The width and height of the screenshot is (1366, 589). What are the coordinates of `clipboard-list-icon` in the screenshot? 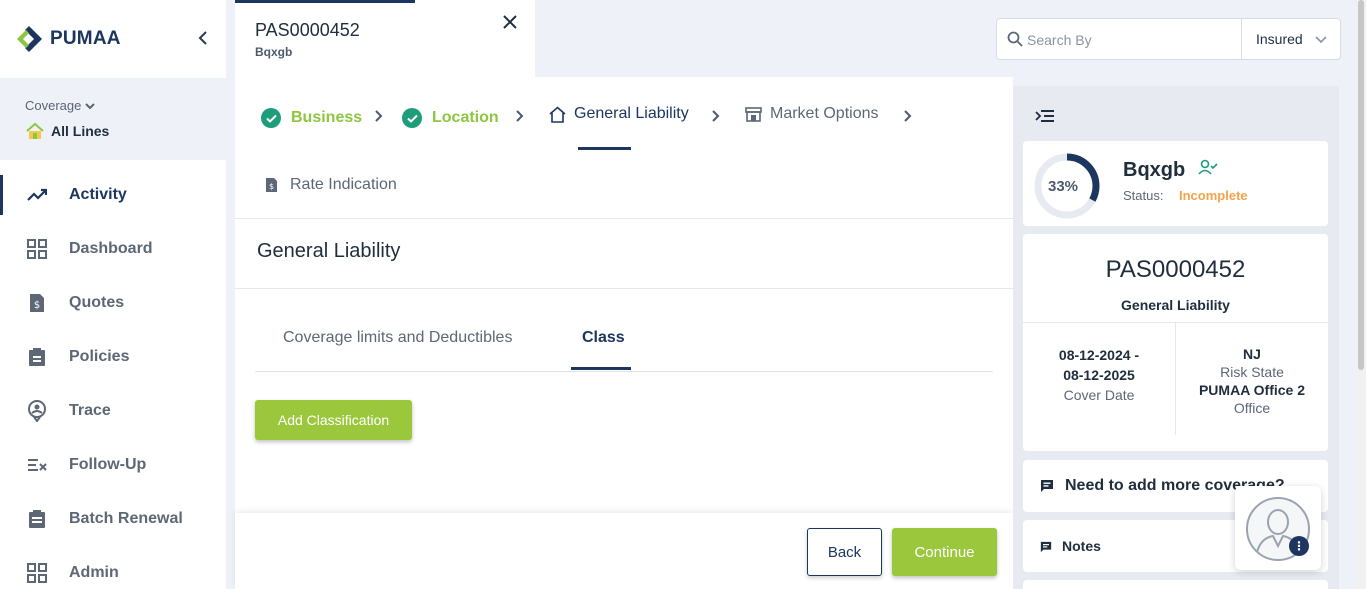 It's located at (37, 519).